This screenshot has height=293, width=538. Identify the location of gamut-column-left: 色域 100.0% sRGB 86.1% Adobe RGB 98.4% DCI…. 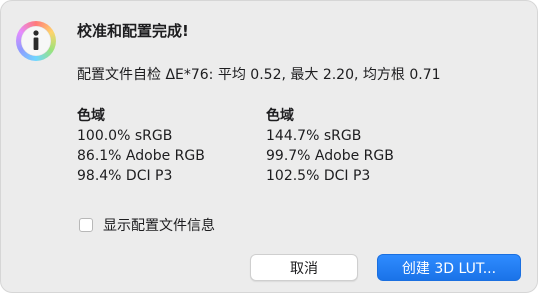
(141, 146).